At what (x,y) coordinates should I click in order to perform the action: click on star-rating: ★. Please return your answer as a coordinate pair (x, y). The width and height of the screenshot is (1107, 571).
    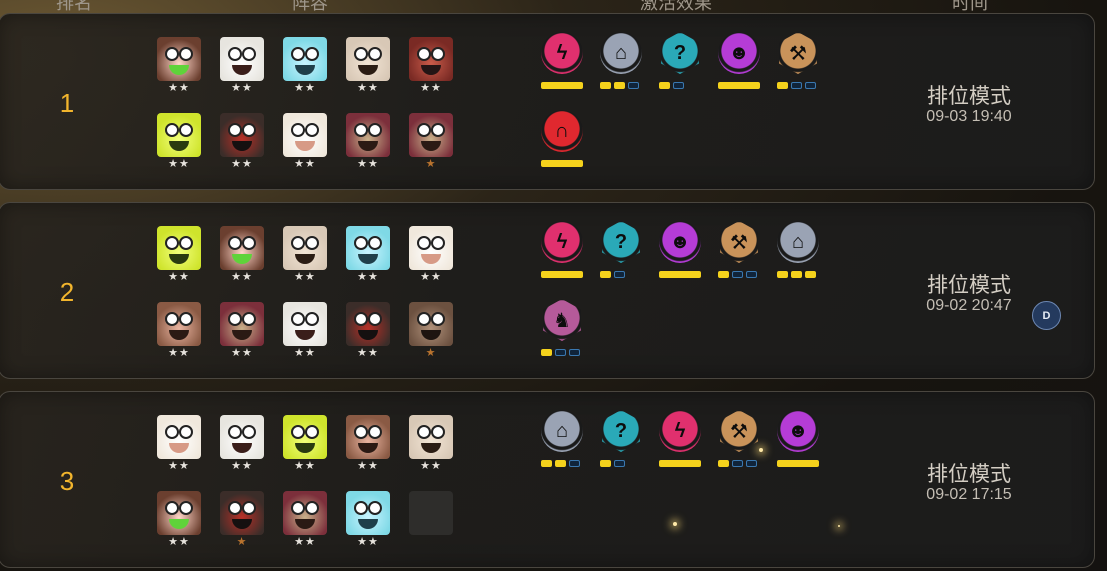
    Looking at the image, I should click on (431, 353).